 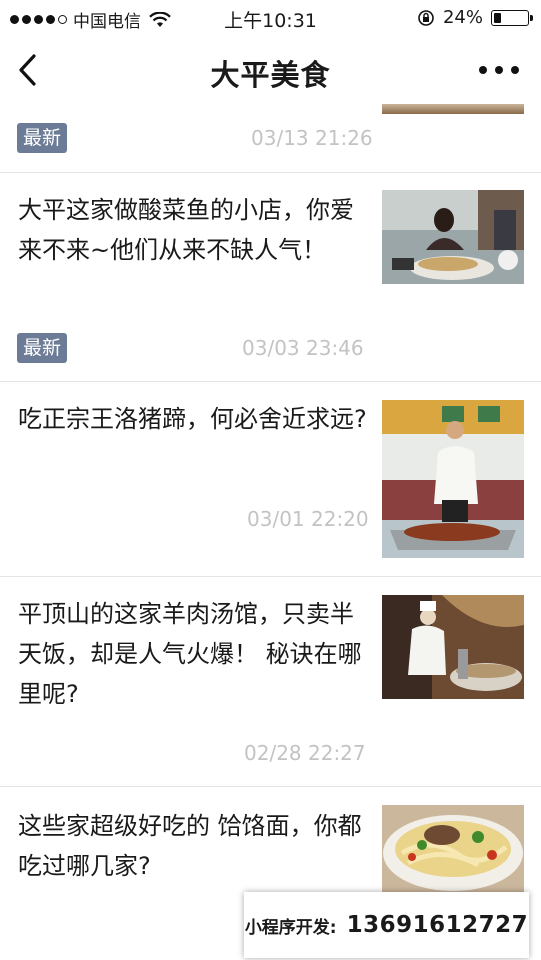 What do you see at coordinates (512, 17) in the screenshot?
I see `battery-icon` at bounding box center [512, 17].